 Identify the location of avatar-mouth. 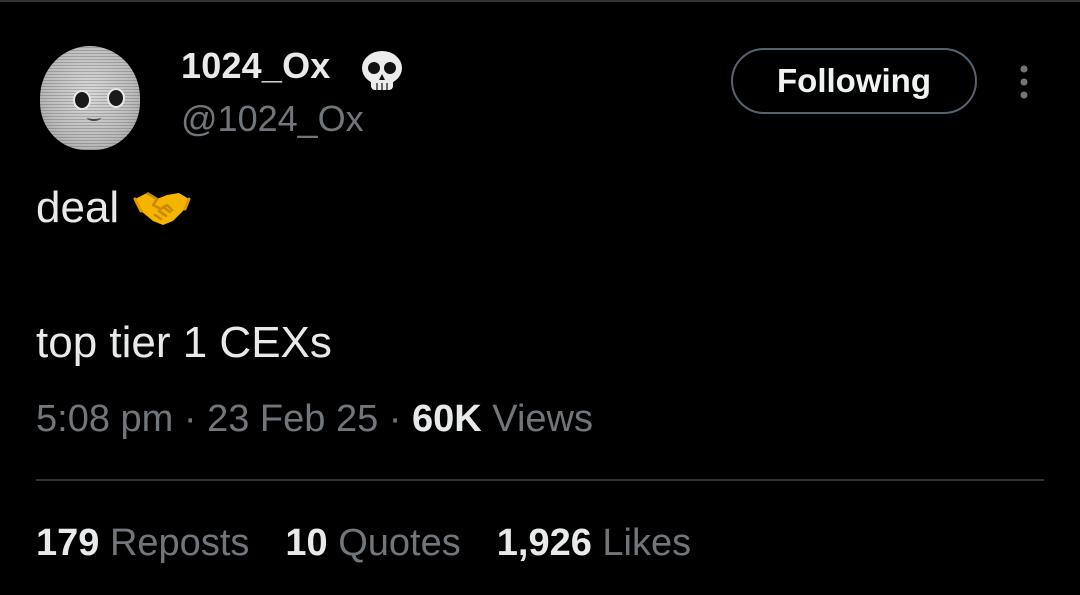
(94, 117).